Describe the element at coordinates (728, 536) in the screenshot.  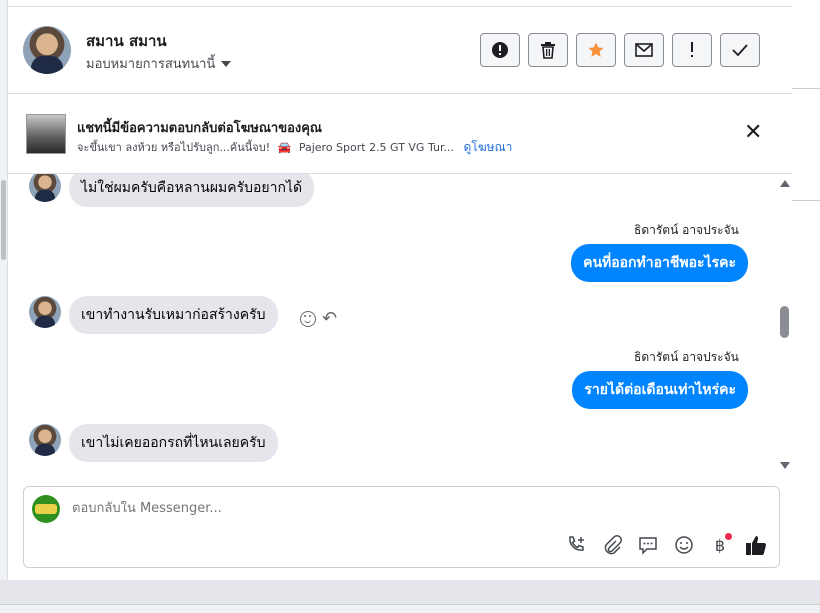
I see `notification-dot` at that location.